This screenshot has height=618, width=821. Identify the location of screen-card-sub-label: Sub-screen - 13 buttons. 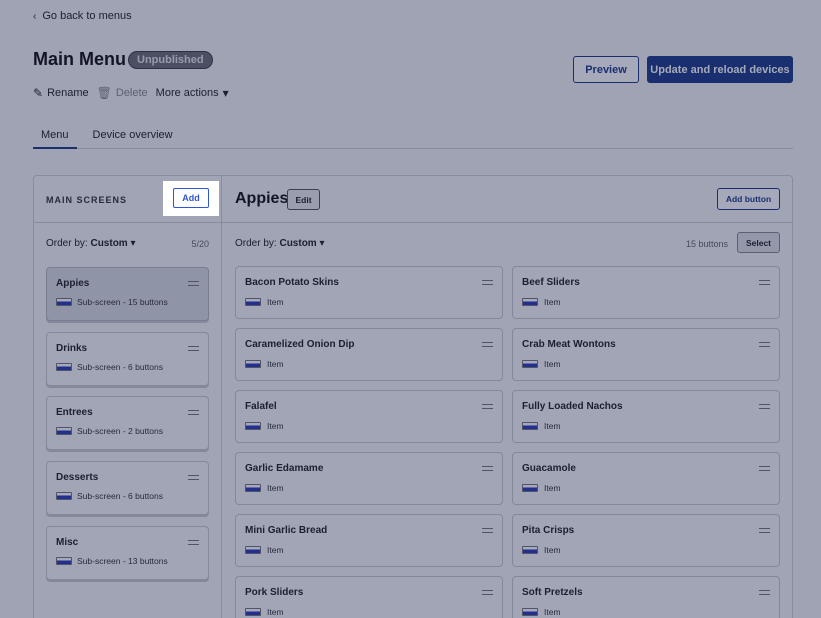
(122, 561).